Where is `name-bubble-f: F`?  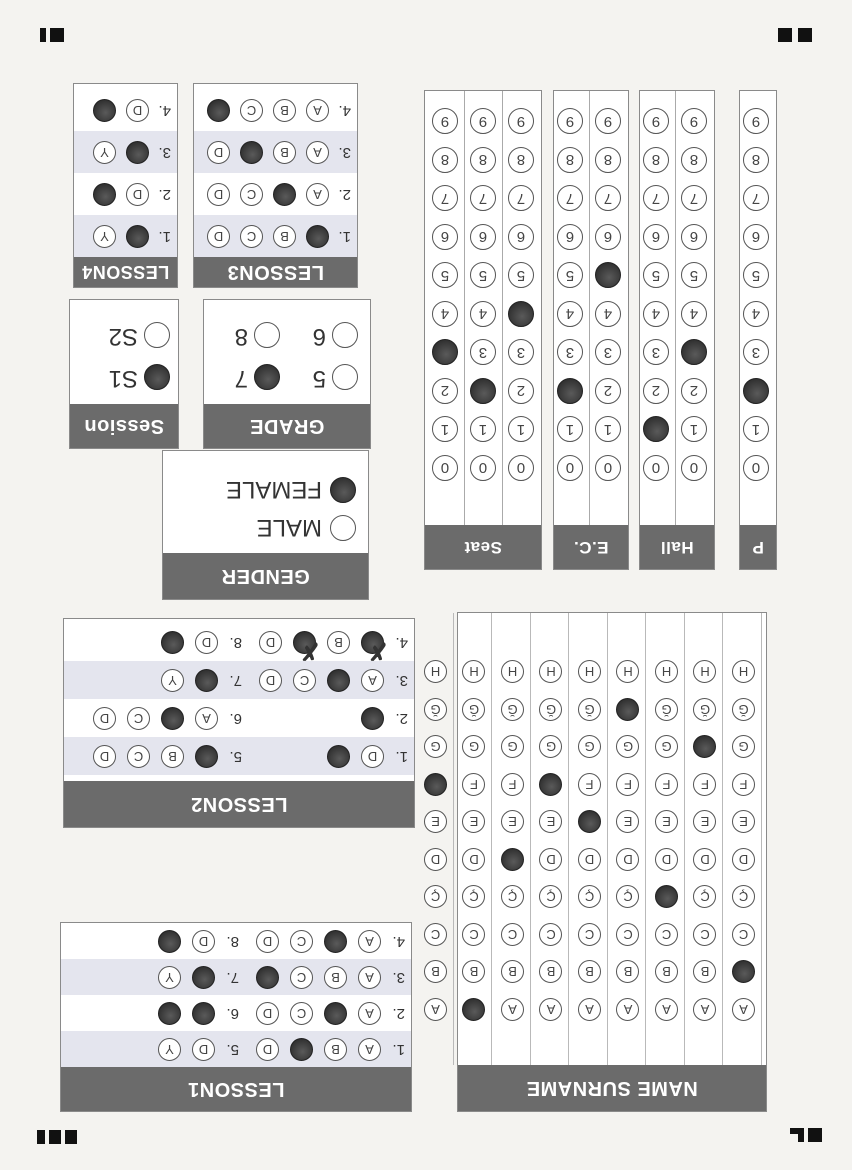
name-bubble-f: F is located at coordinates (666, 784).